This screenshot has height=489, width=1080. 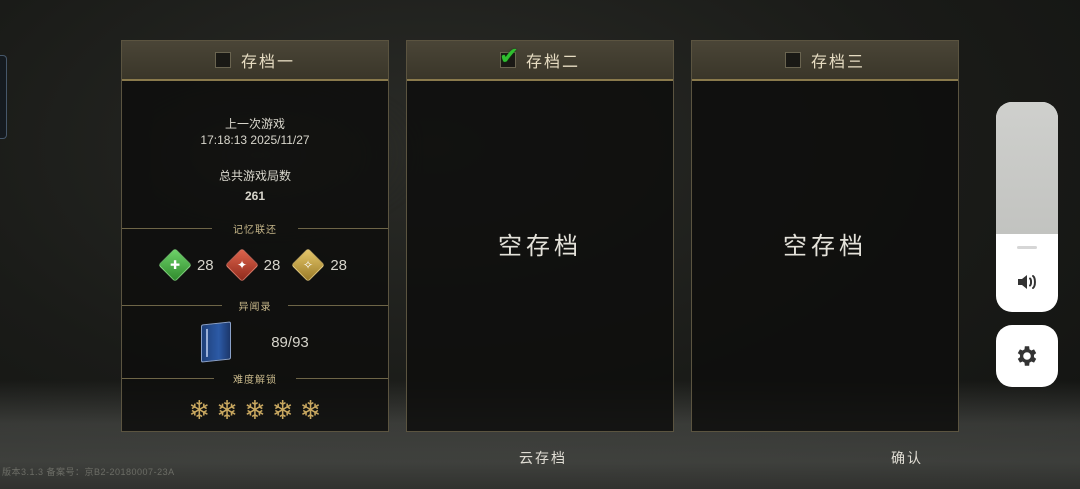 What do you see at coordinates (3, 97) in the screenshot?
I see `side-drawer-handle` at bounding box center [3, 97].